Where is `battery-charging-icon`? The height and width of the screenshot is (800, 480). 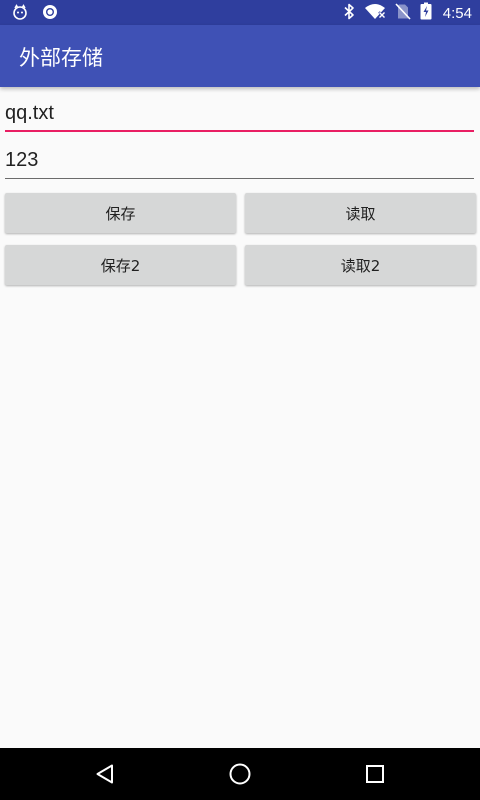
battery-charging-icon is located at coordinates (426, 13).